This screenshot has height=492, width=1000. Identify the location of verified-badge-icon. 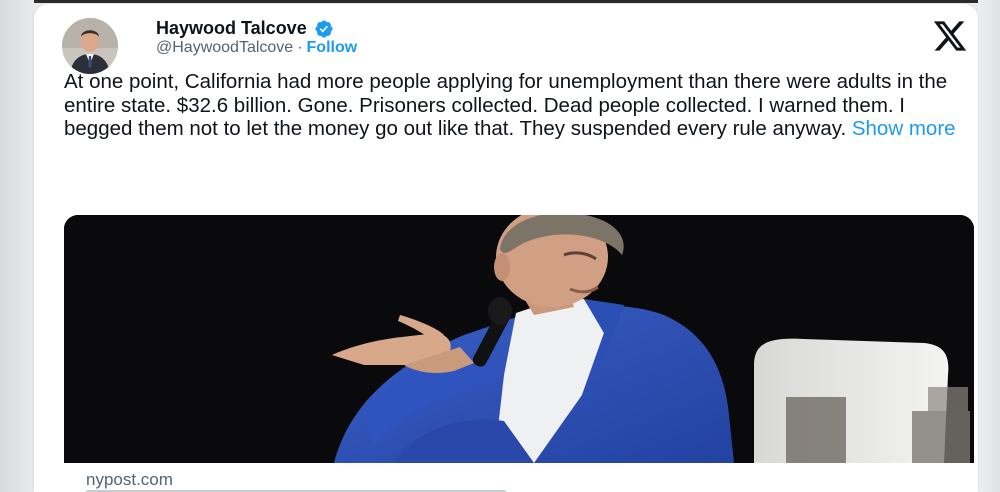
(324, 29).